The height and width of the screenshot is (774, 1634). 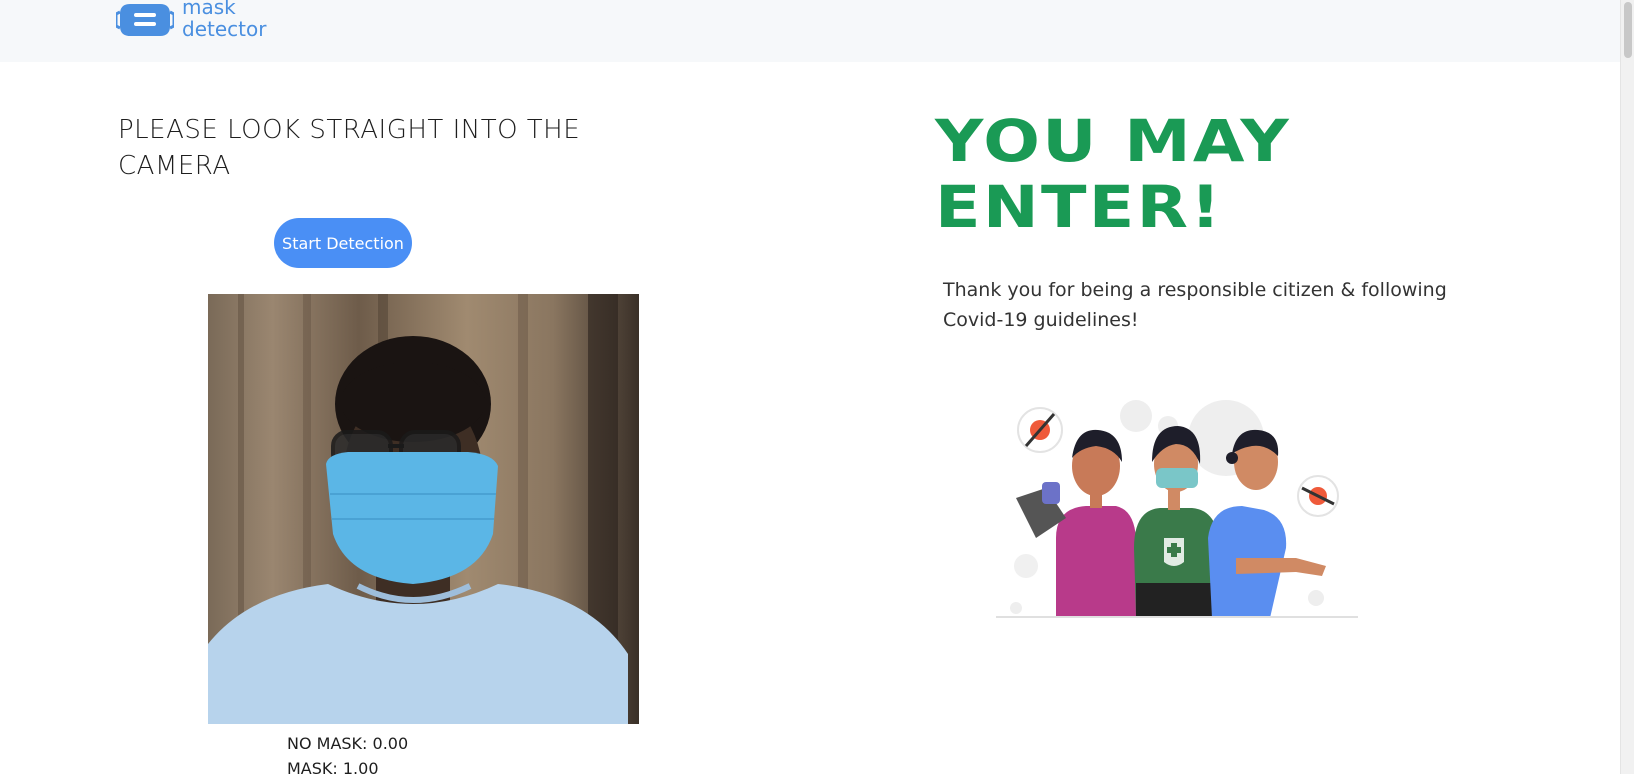 What do you see at coordinates (1627, 387) in the screenshot?
I see `vertical-scrollbar` at bounding box center [1627, 387].